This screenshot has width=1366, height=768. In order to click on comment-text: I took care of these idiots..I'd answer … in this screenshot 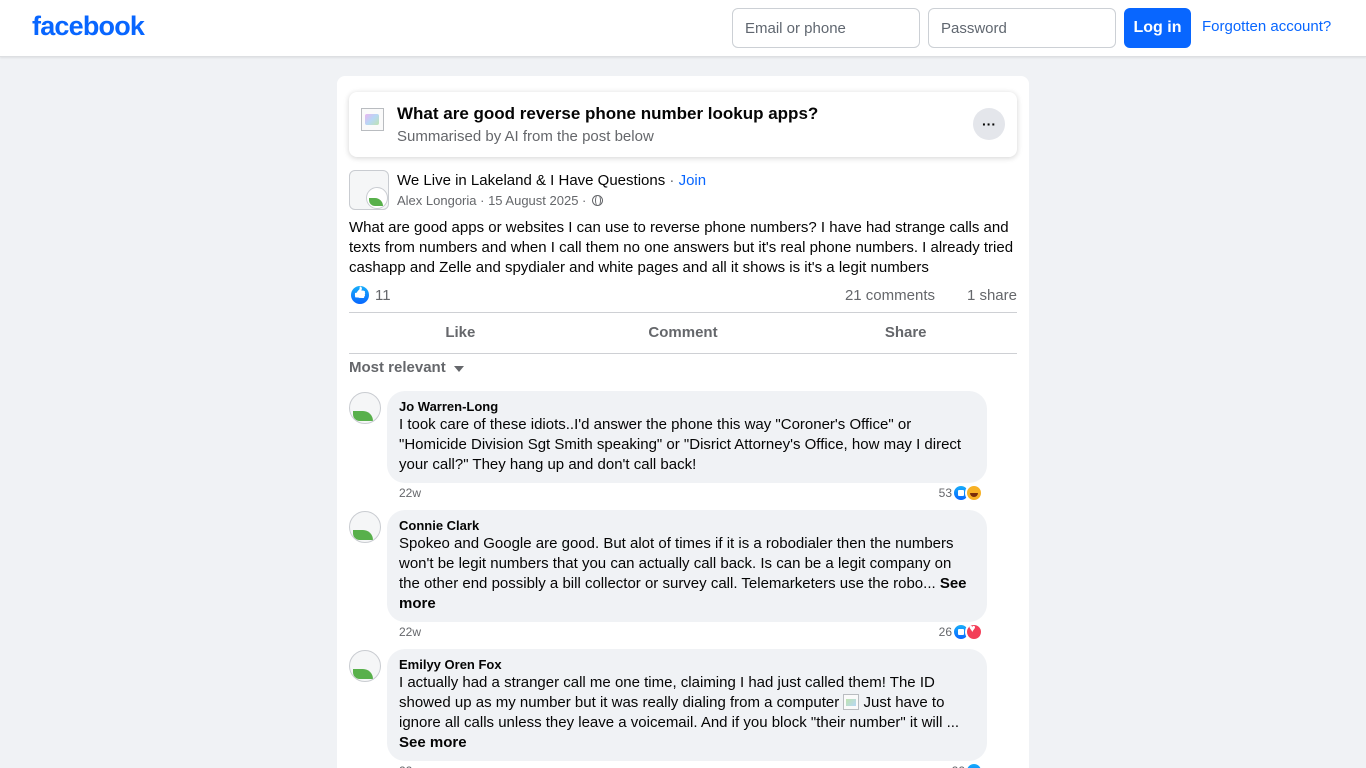, I will do `click(680, 444)`.